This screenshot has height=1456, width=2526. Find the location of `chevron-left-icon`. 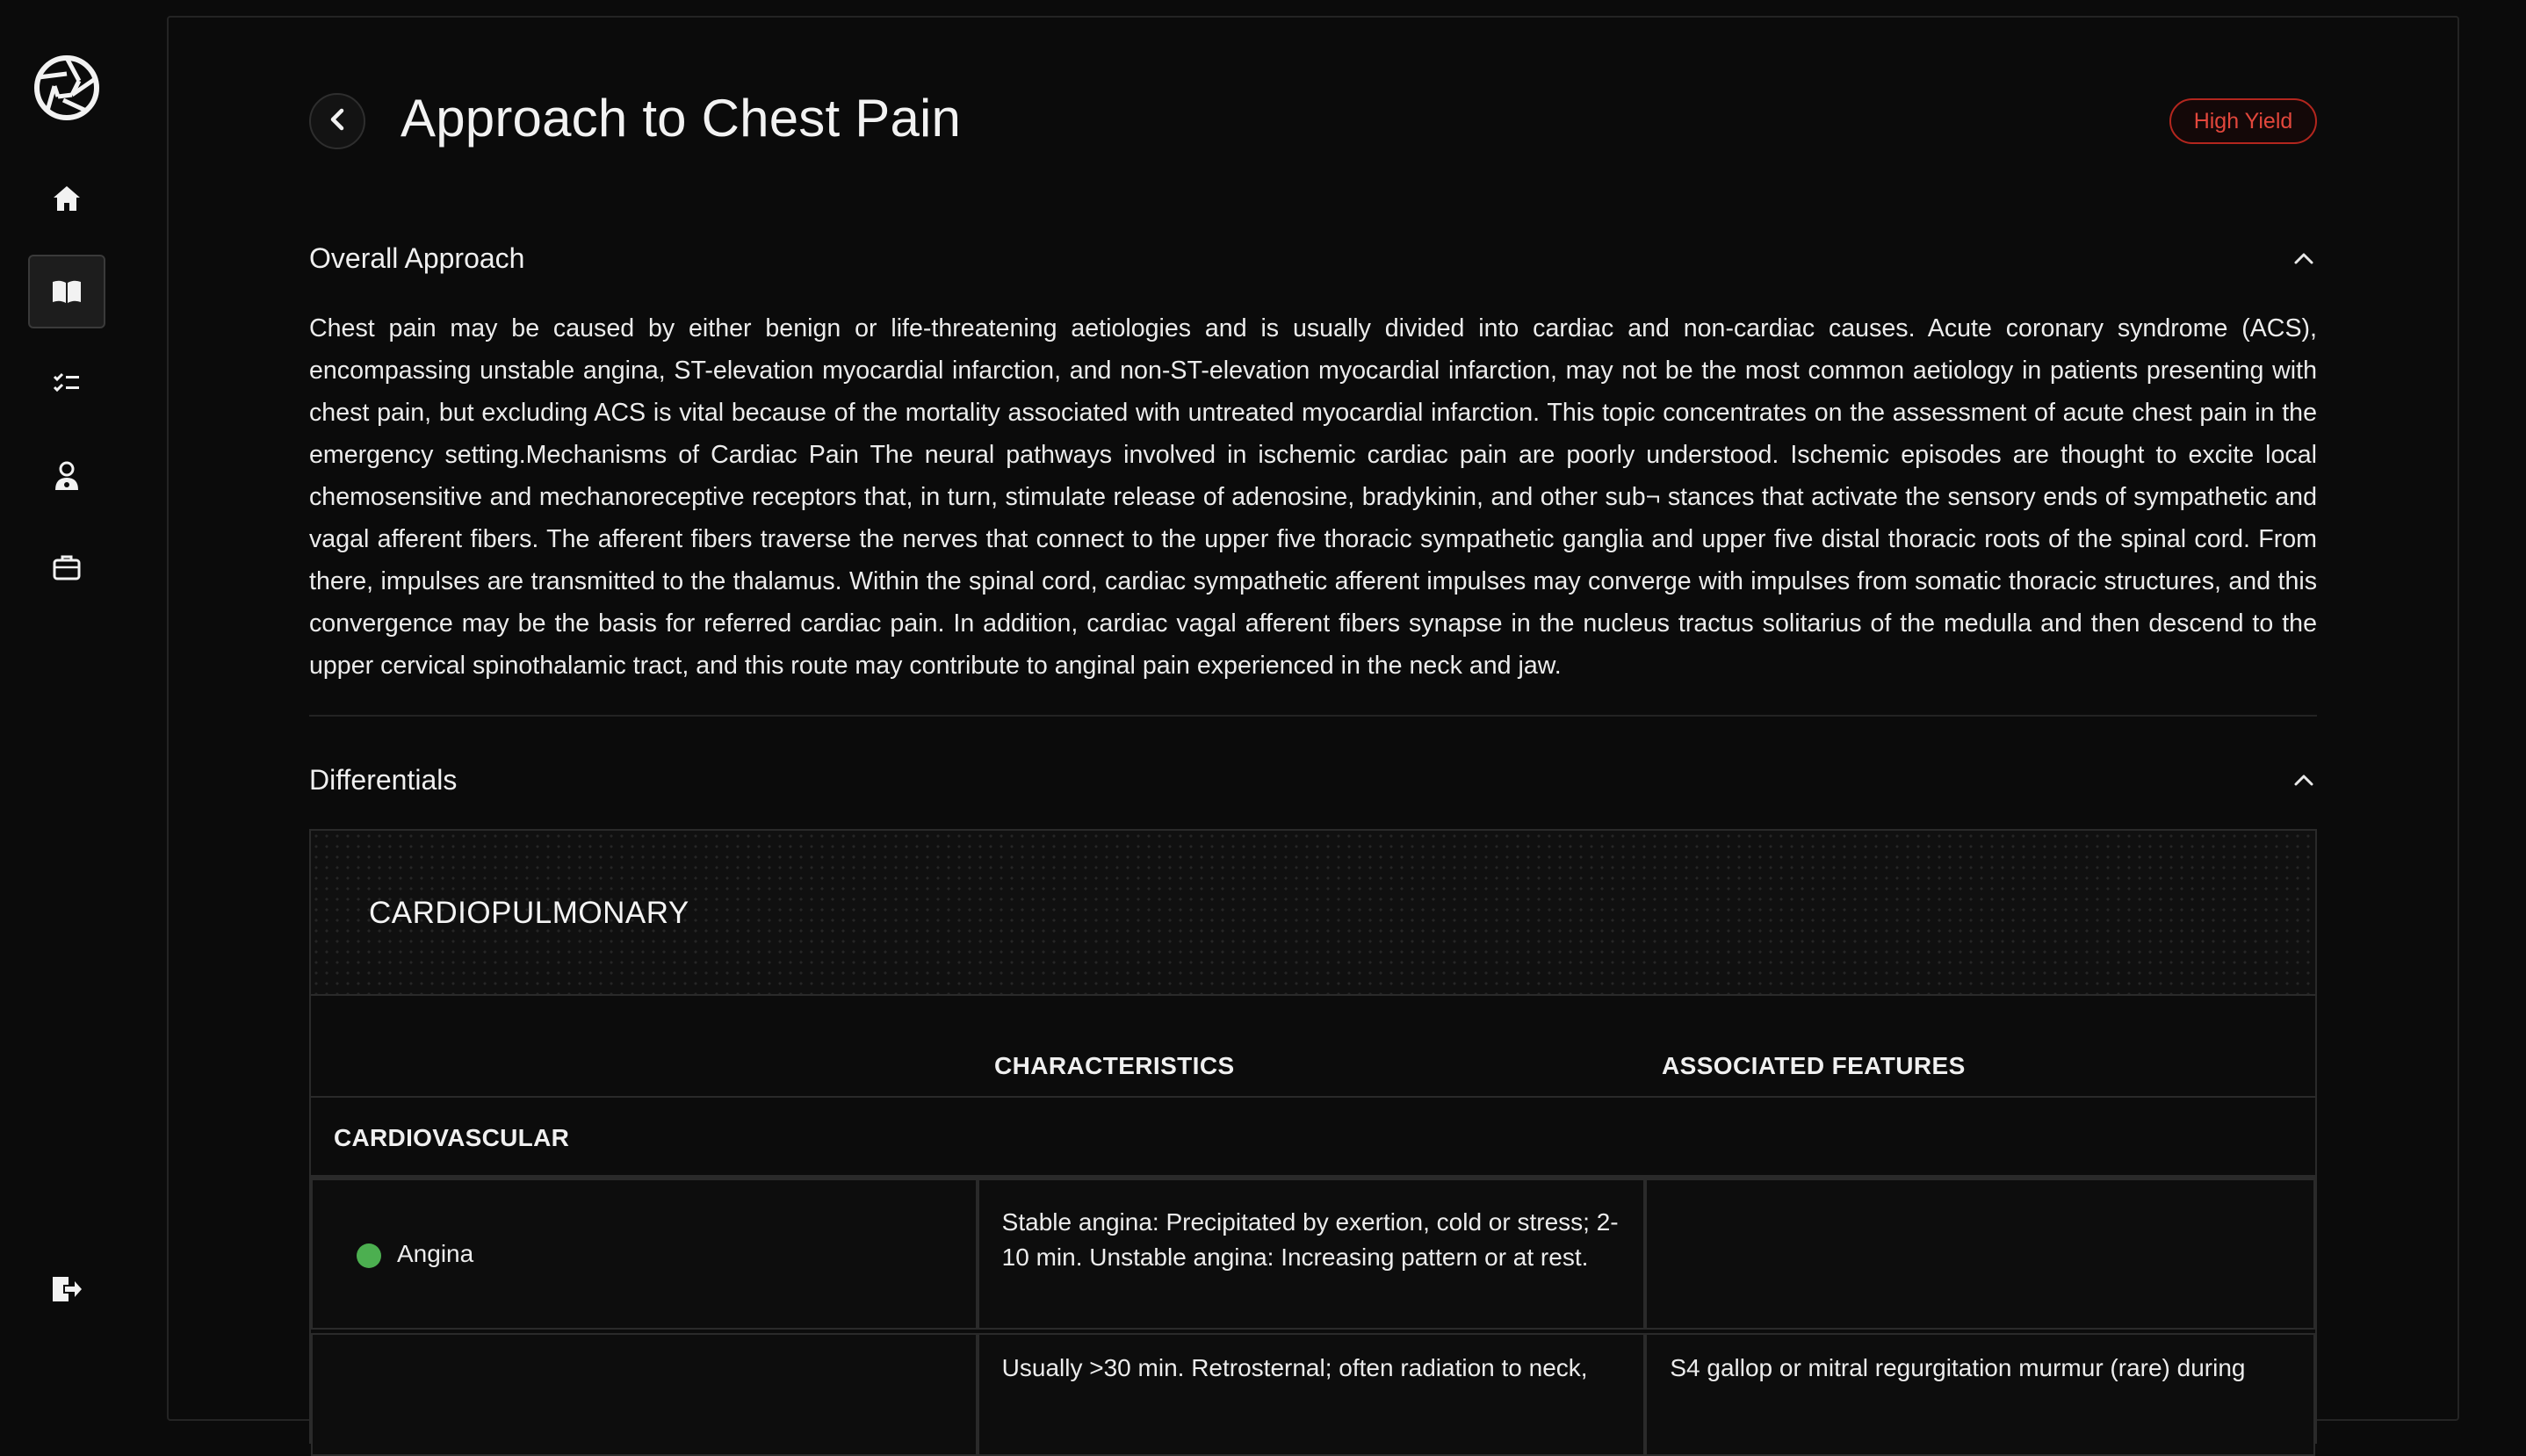

chevron-left-icon is located at coordinates (337, 121).